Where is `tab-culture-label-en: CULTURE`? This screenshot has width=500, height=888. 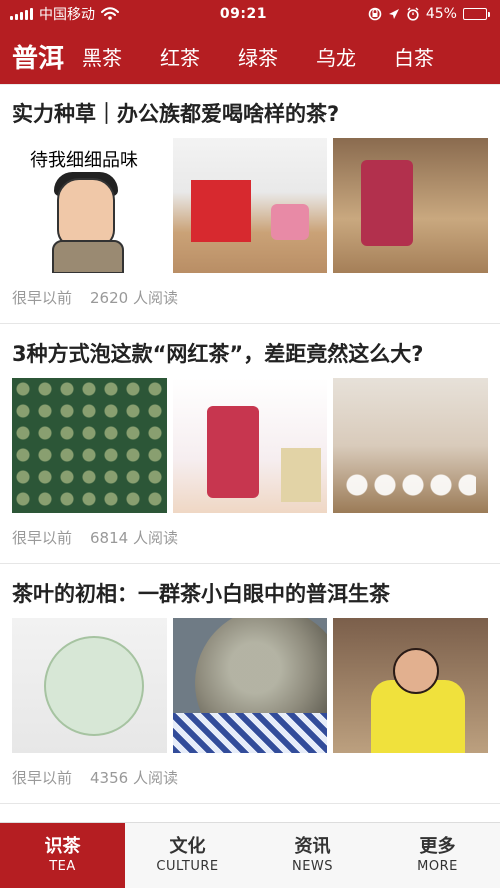 tab-culture-label-en: CULTURE is located at coordinates (187, 866).